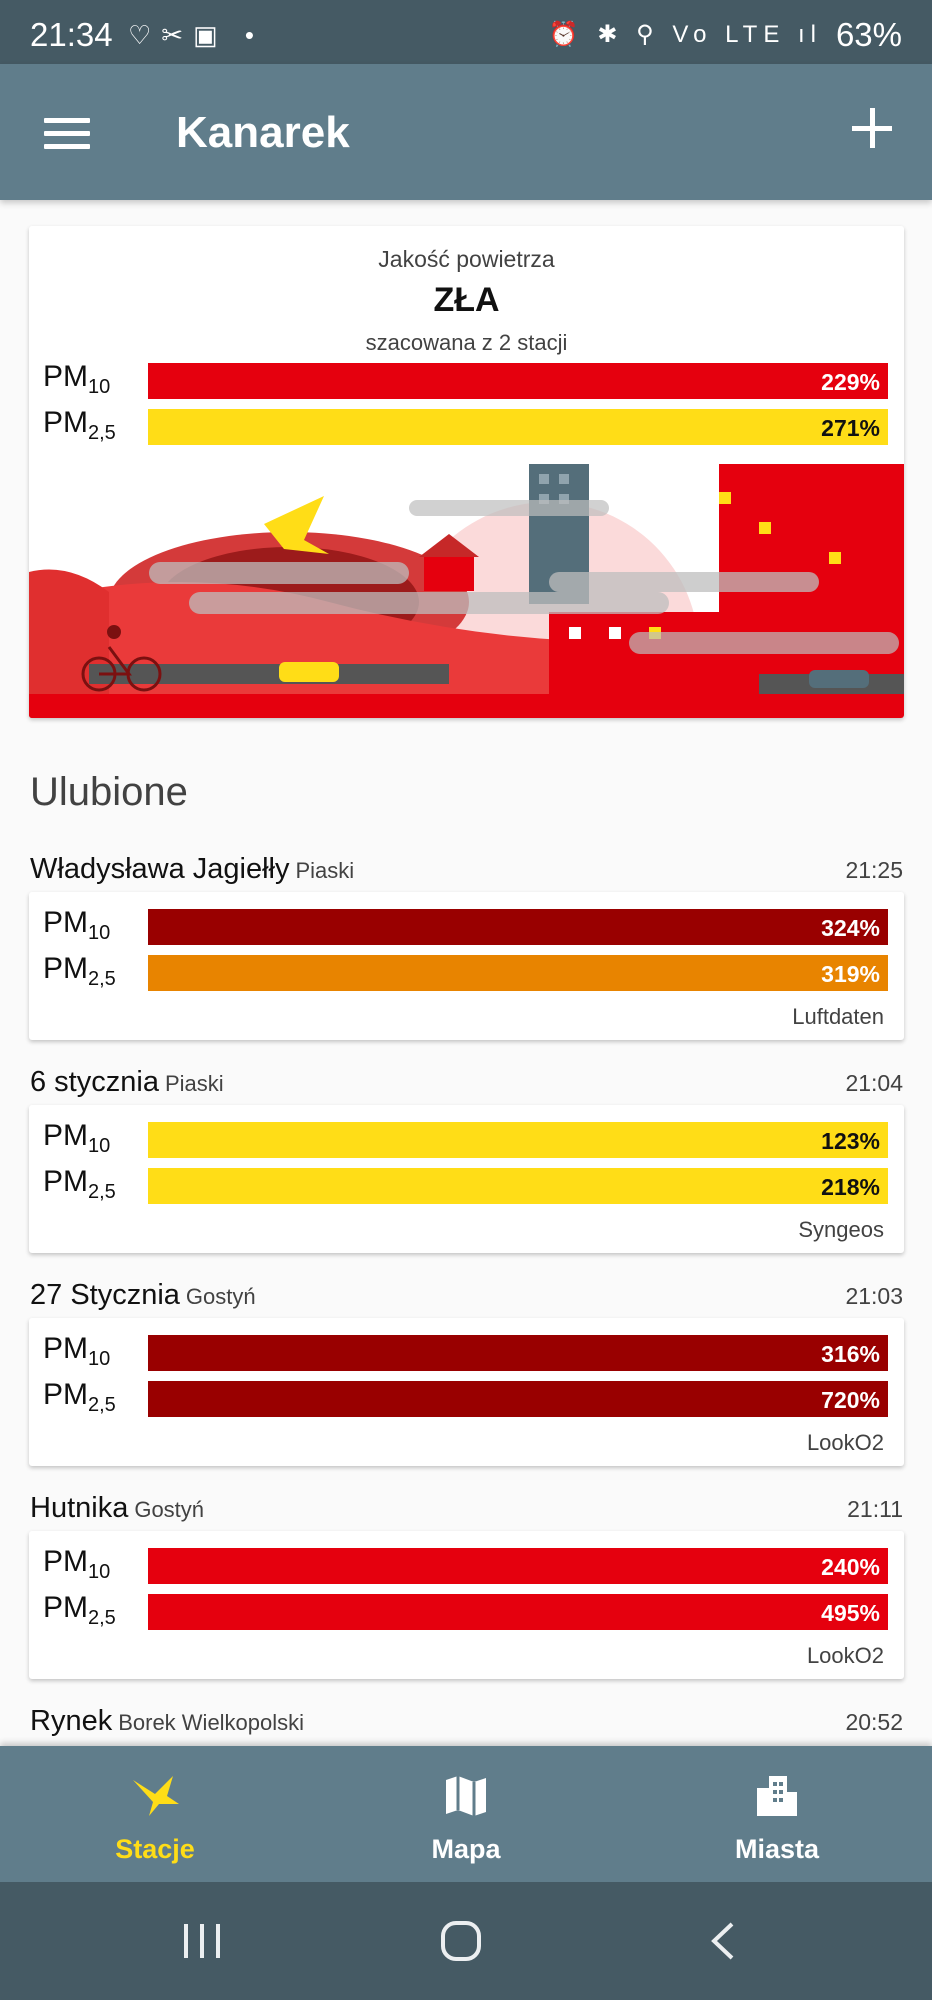  What do you see at coordinates (723, 1941) in the screenshot?
I see `back-icon` at bounding box center [723, 1941].